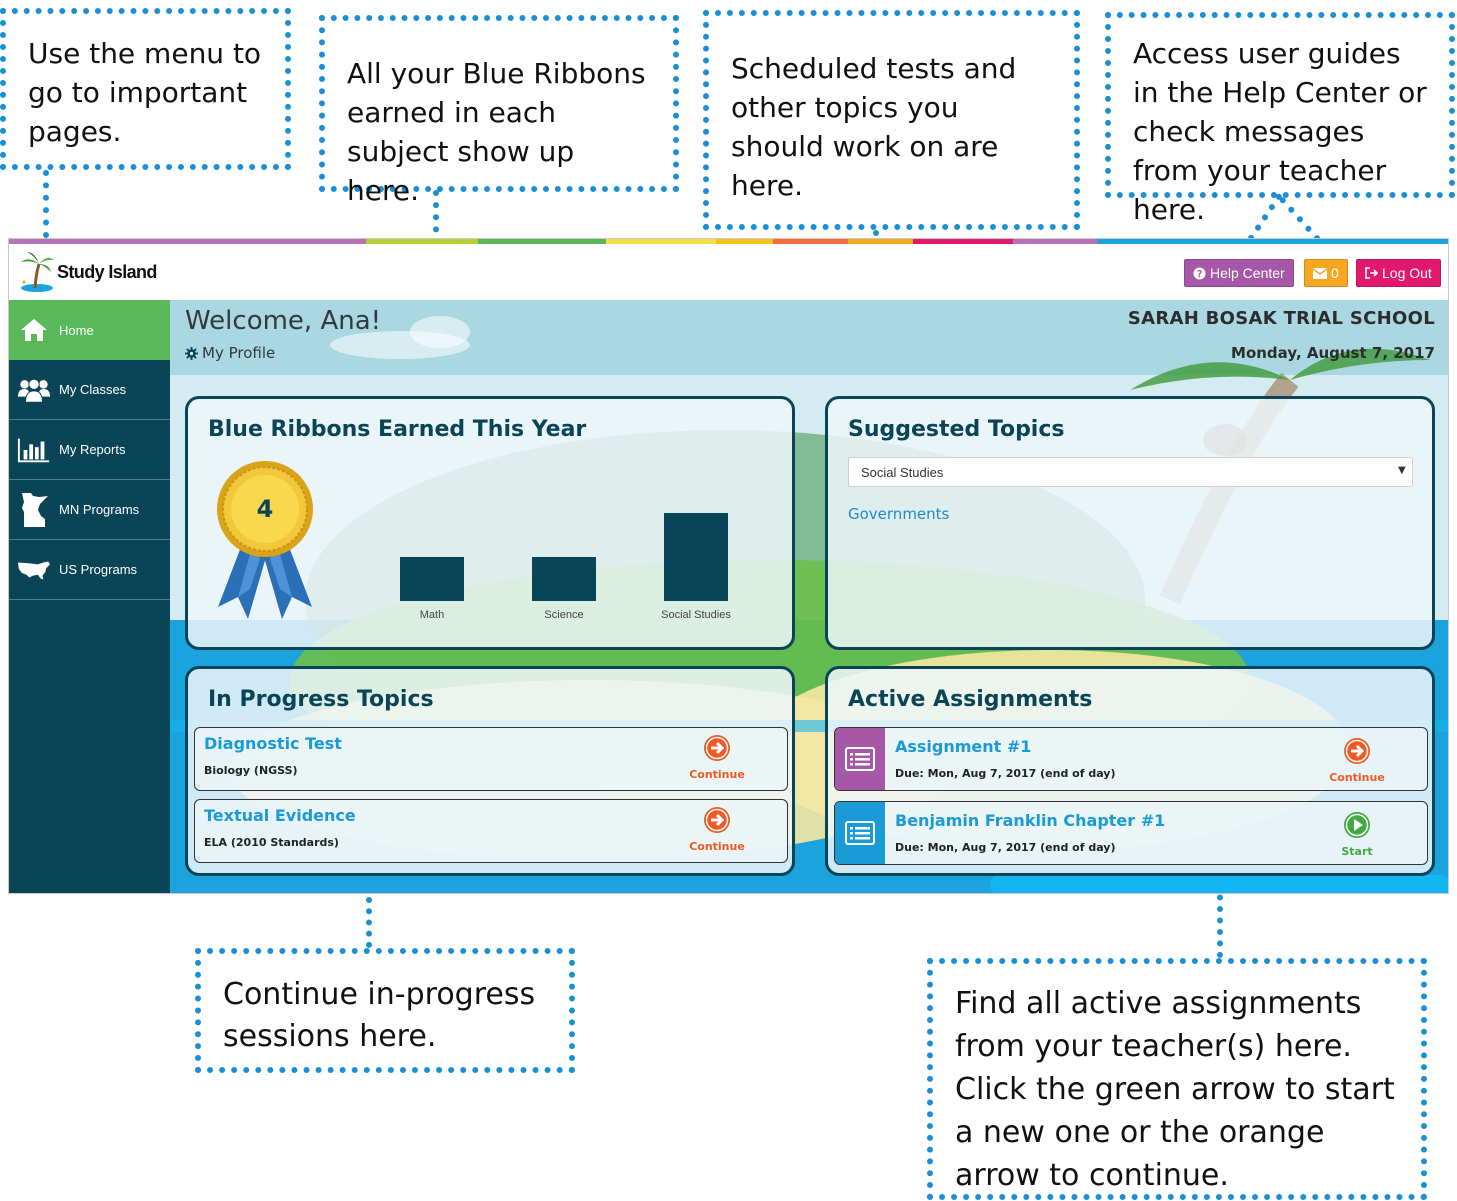  Describe the element at coordinates (564, 615) in the screenshot. I see `ribbon-bar-label: Science` at that location.